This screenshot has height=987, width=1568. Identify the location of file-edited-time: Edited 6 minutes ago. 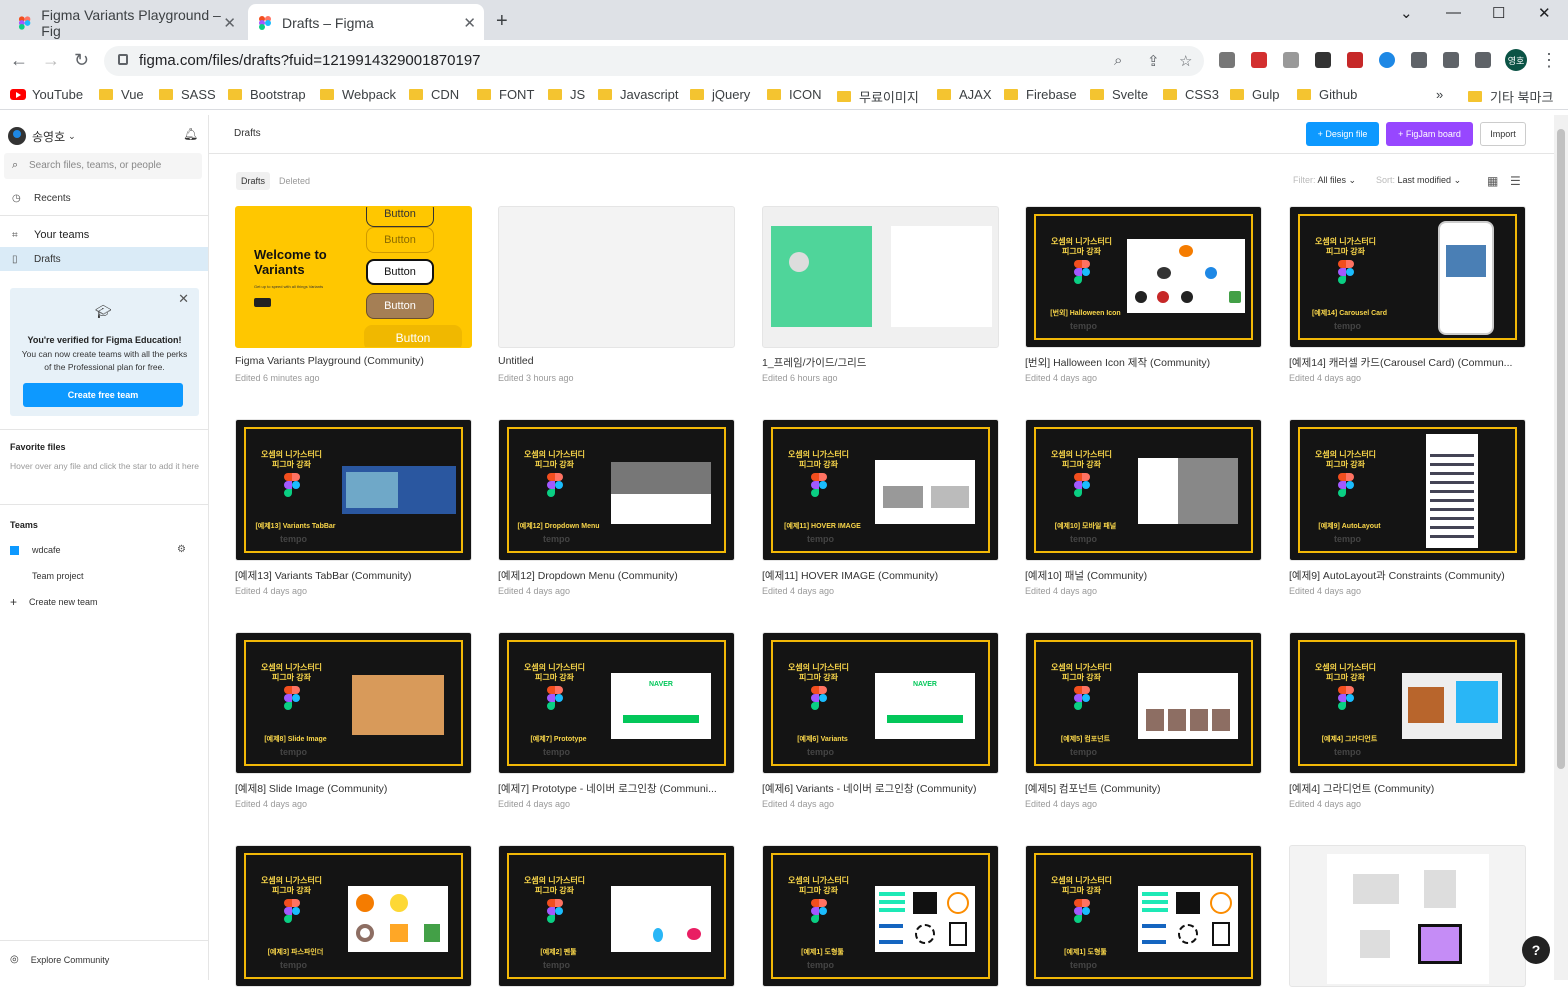
(277, 378).